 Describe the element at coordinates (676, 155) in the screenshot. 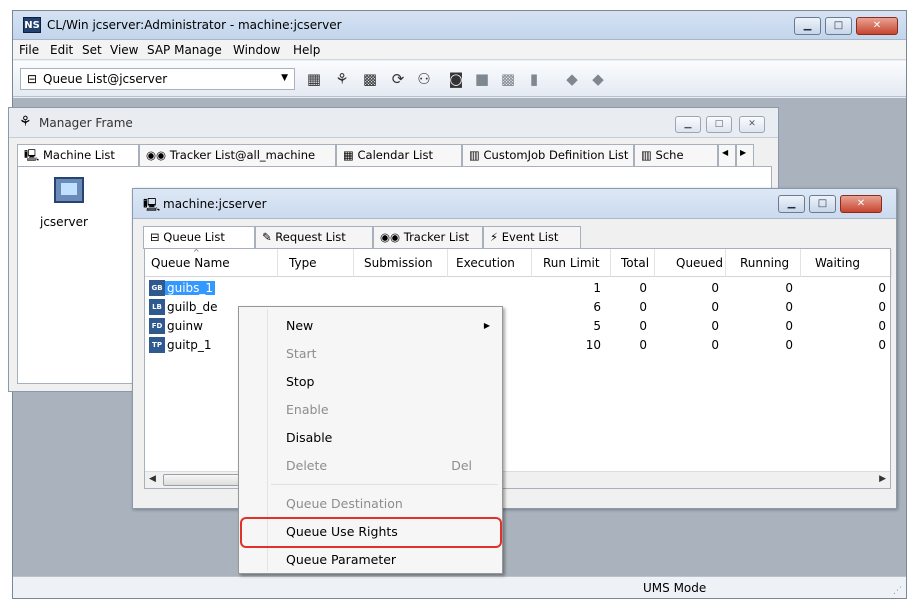

I see `tab-schedule: ▥ Sche` at that location.